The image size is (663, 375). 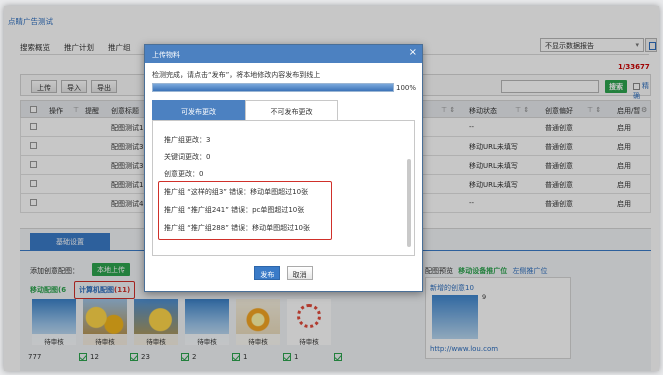 I want to click on group-changes: 推广组更改：3, so click(x=187, y=140).